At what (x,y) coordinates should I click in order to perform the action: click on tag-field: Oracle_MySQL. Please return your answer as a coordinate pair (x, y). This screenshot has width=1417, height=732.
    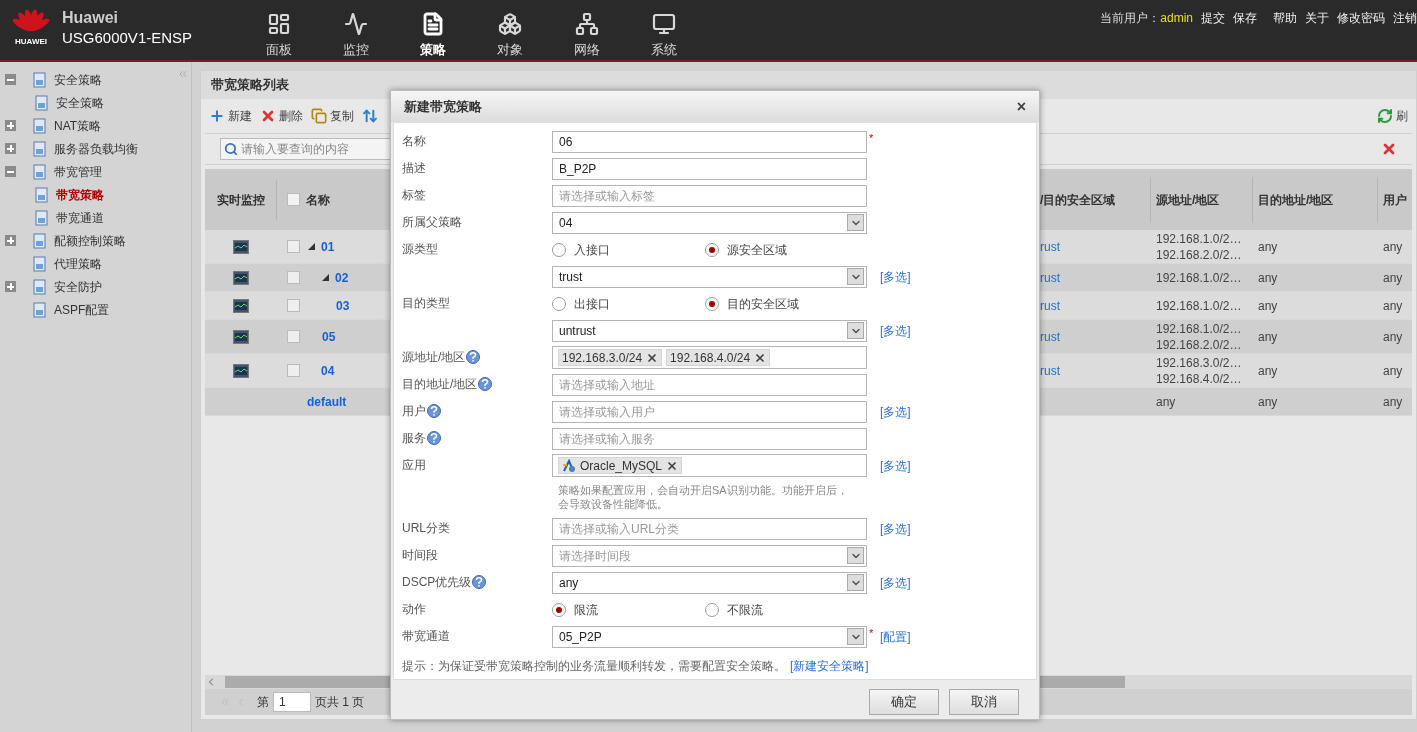
    Looking at the image, I should click on (709, 465).